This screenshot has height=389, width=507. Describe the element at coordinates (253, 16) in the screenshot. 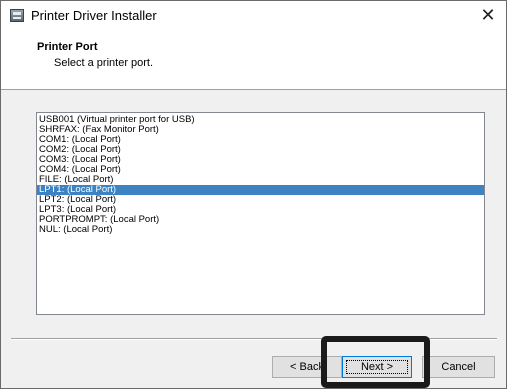

I see `title-bar: Printer Driver Installer ✕` at that location.